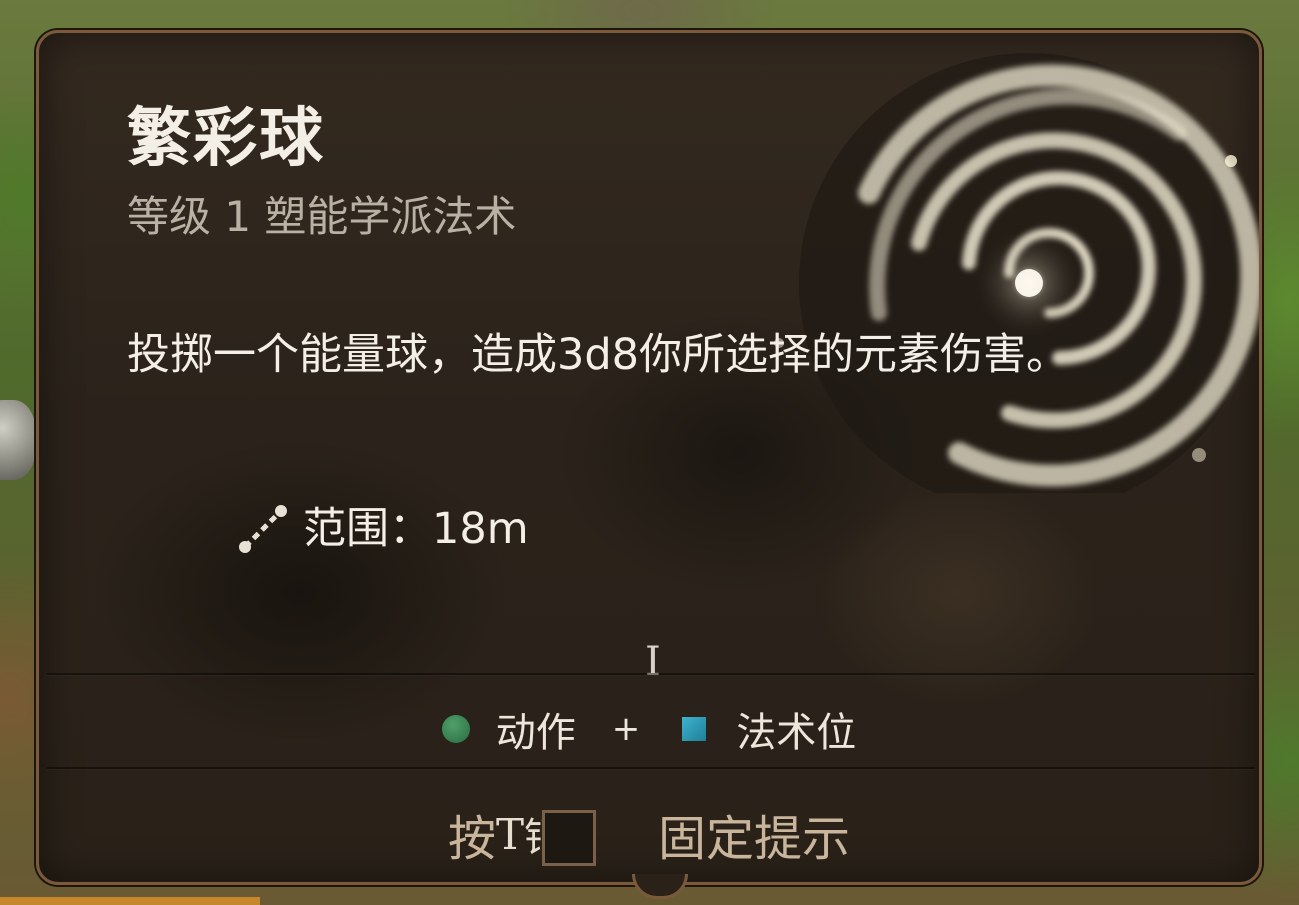 The width and height of the screenshot is (1299, 905). Describe the element at coordinates (18, 440) in the screenshot. I see `background-rock` at that location.